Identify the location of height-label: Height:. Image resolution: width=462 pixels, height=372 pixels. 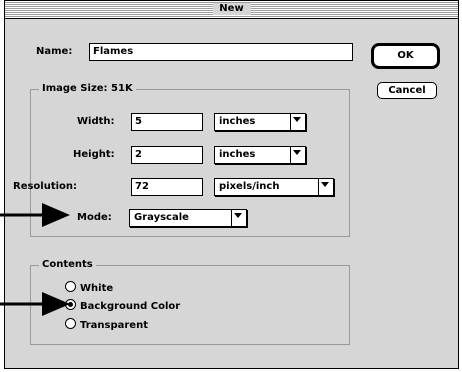
(94, 154).